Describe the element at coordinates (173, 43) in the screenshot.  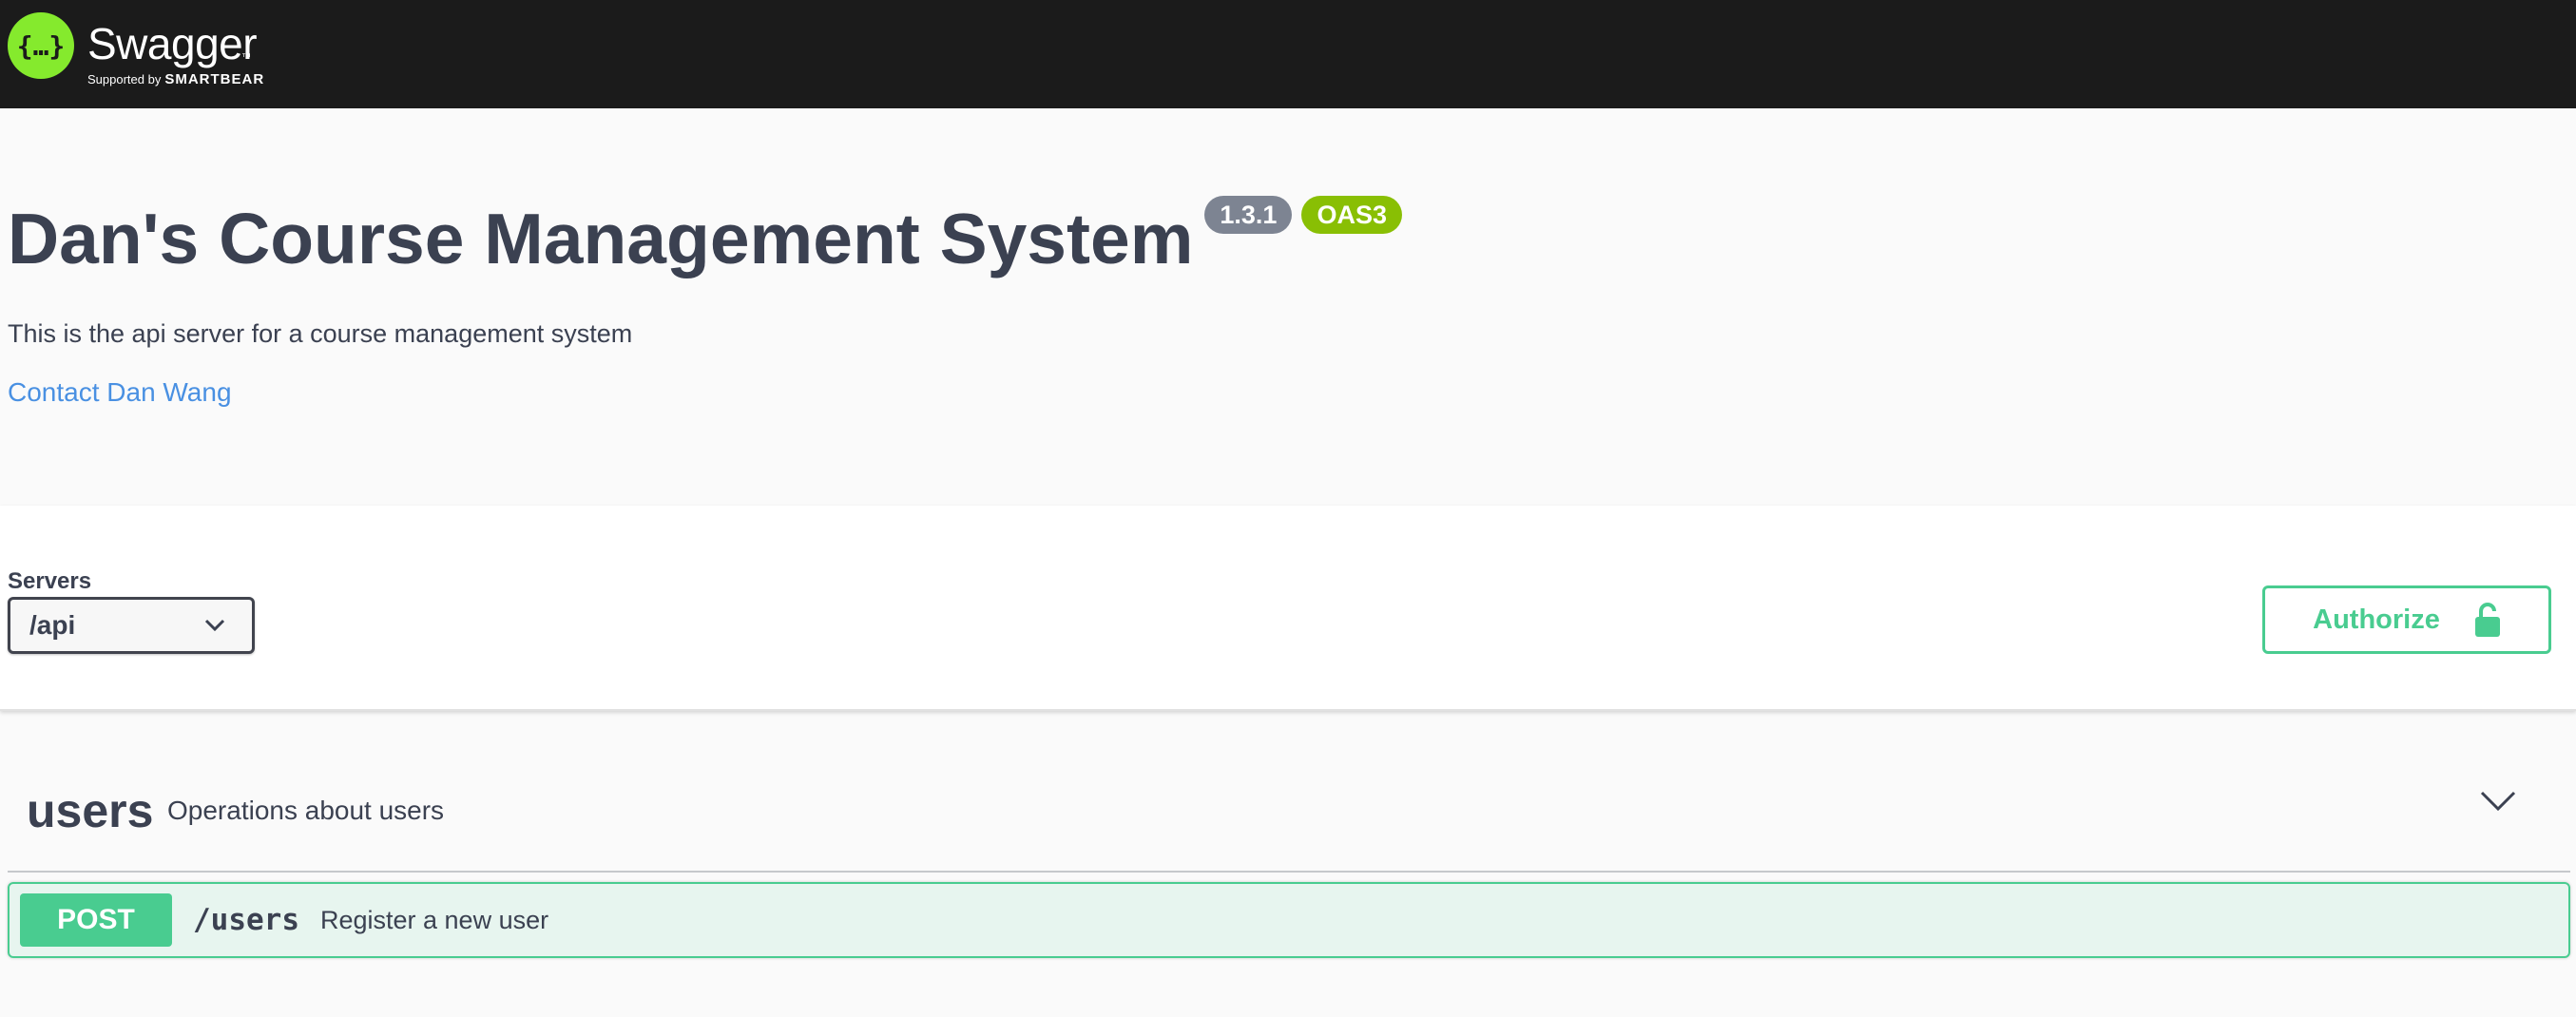
I see `brand-name: Swagger` at that location.